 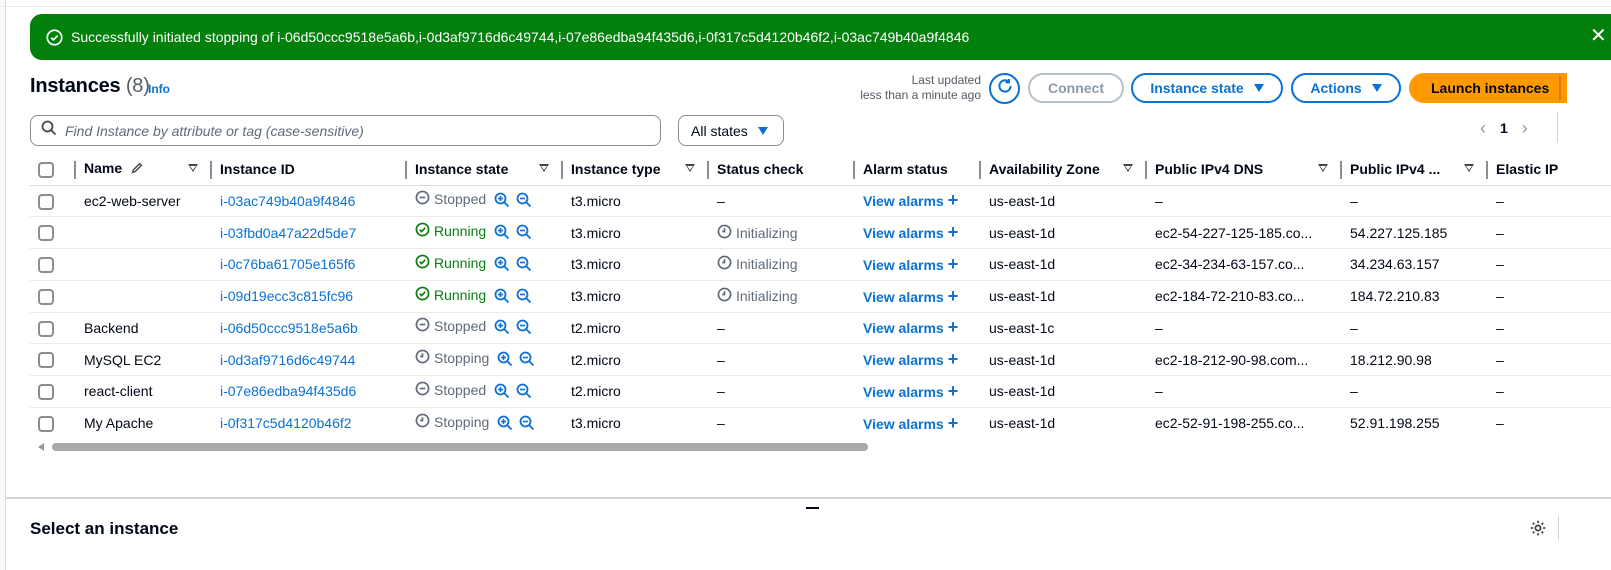 I want to click on instance-name: ec2-web-server, so click(x=144, y=201).